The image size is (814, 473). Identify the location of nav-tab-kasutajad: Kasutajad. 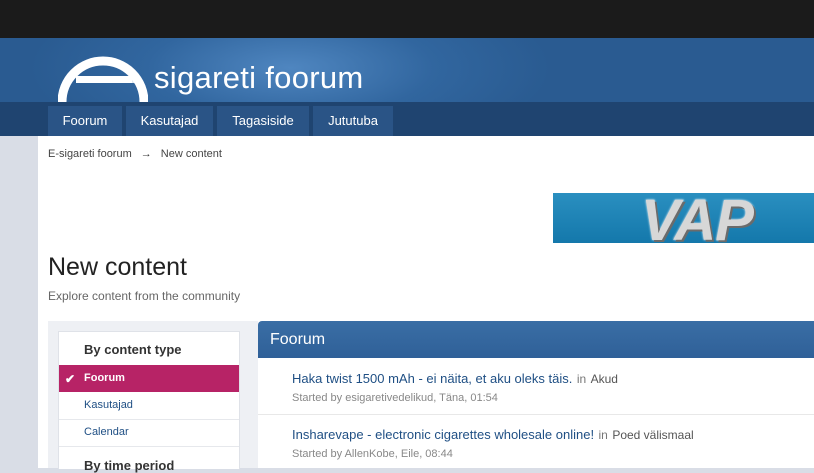
(169, 121).